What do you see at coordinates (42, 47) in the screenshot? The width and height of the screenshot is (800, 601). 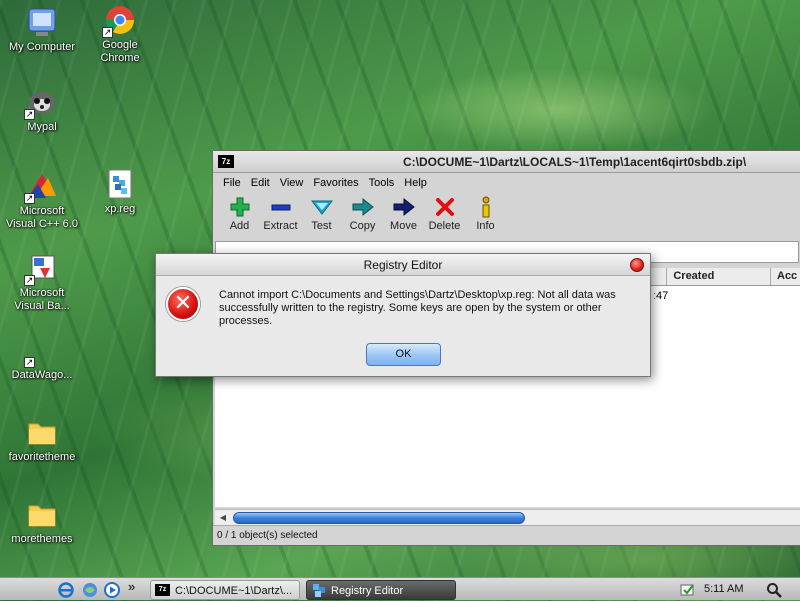 I see `desktop-icon-label: My Computer` at bounding box center [42, 47].